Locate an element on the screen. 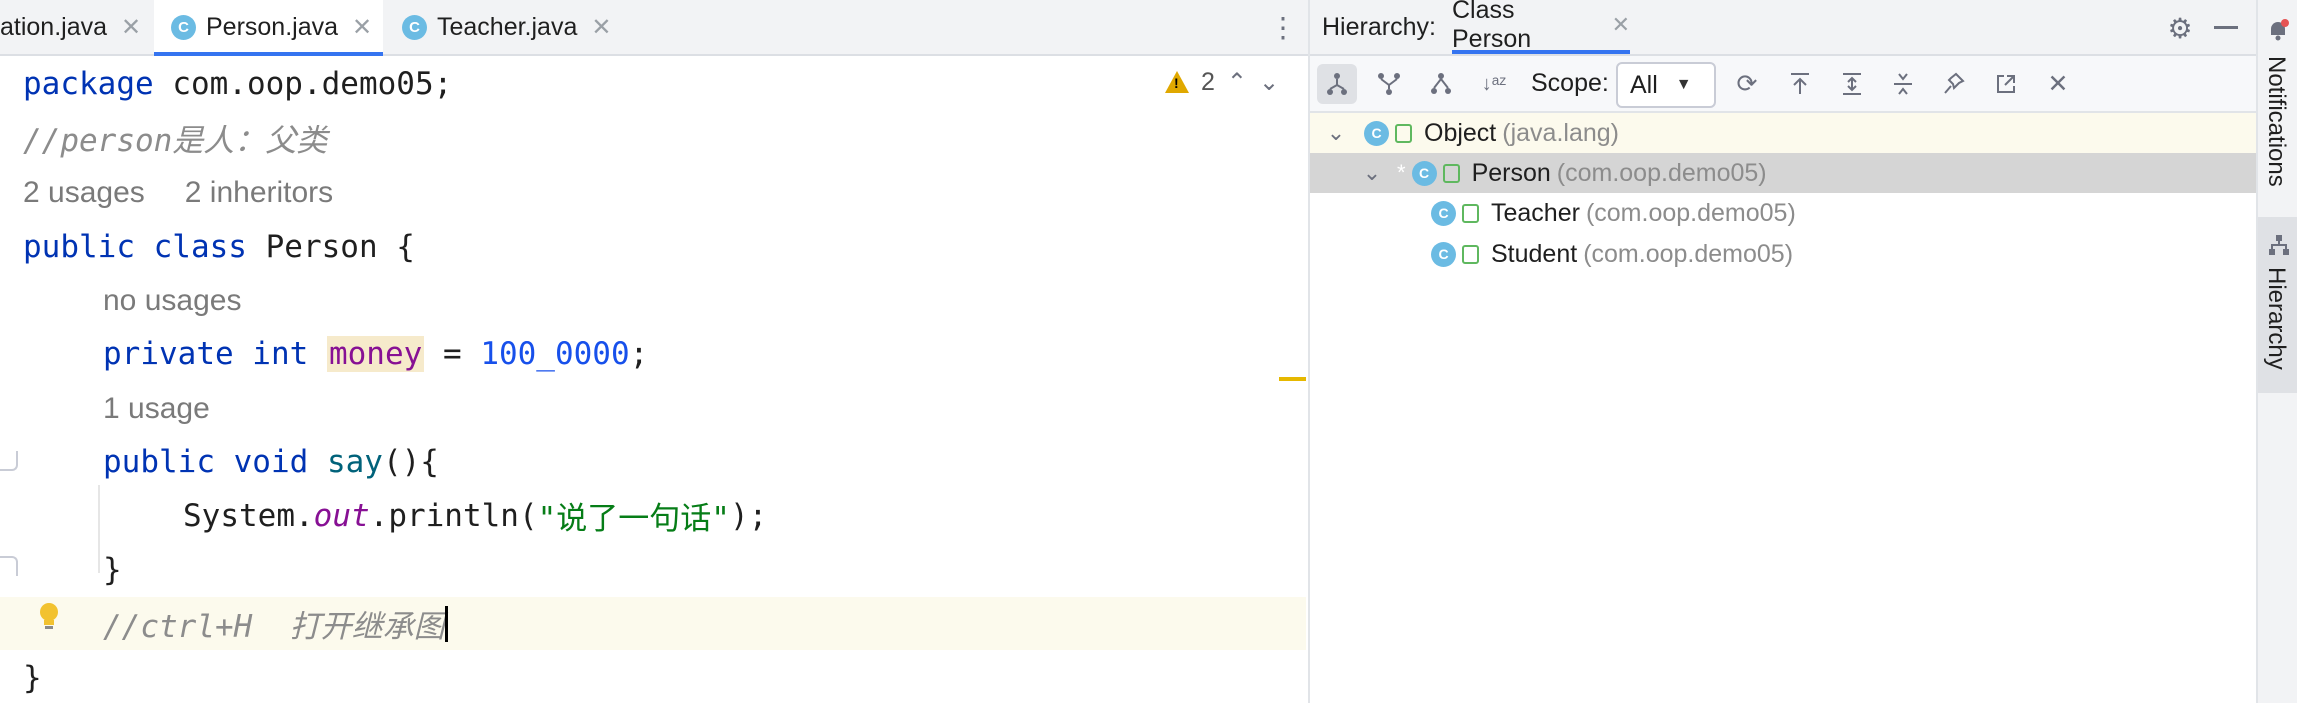 This screenshot has width=2297, height=704. hierarchy-tool-button: Hierarchy is located at coordinates (2277, 305).